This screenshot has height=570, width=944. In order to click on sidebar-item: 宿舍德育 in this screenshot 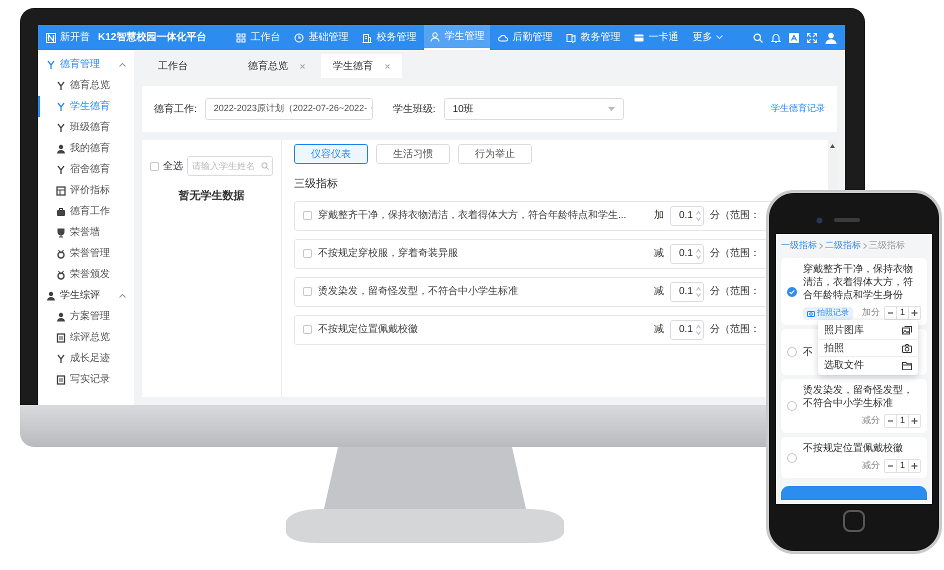, I will do `click(86, 169)`.